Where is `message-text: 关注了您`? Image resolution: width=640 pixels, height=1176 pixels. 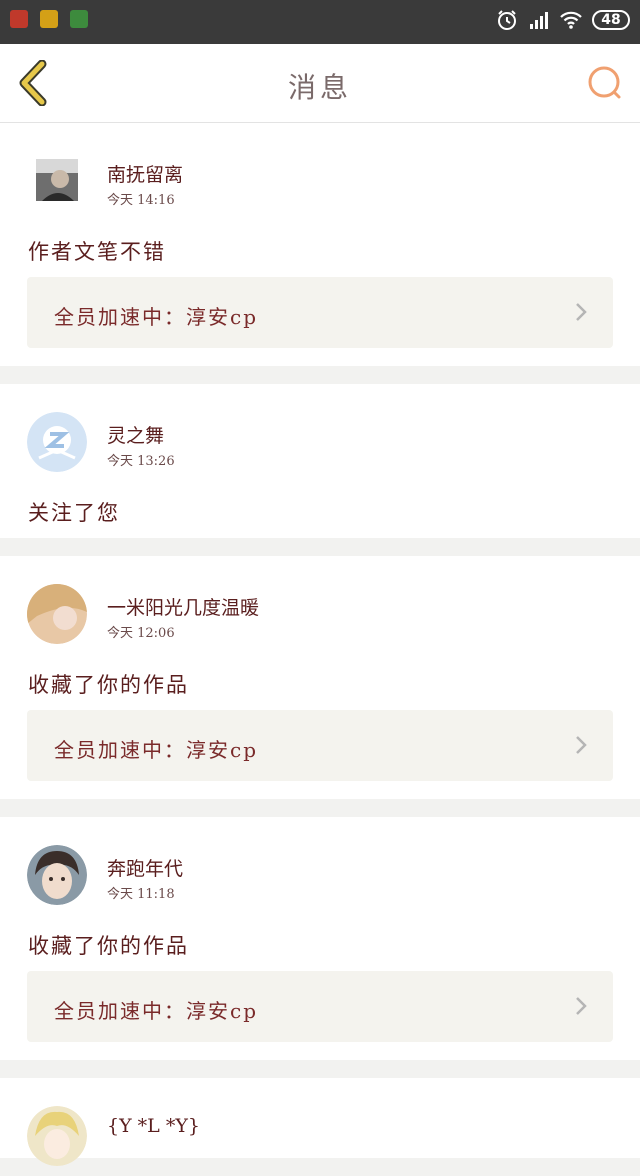 message-text: 关注了您 is located at coordinates (74, 513).